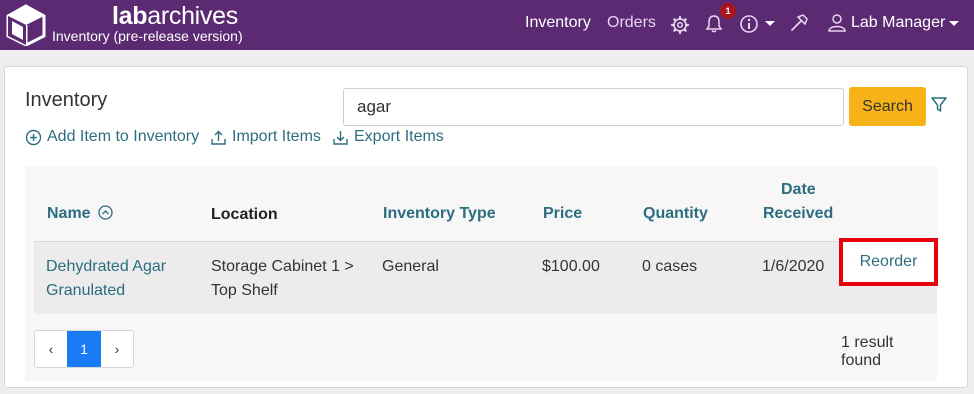  Describe the element at coordinates (571, 266) in the screenshot. I see `item-price: $100.00` at that location.